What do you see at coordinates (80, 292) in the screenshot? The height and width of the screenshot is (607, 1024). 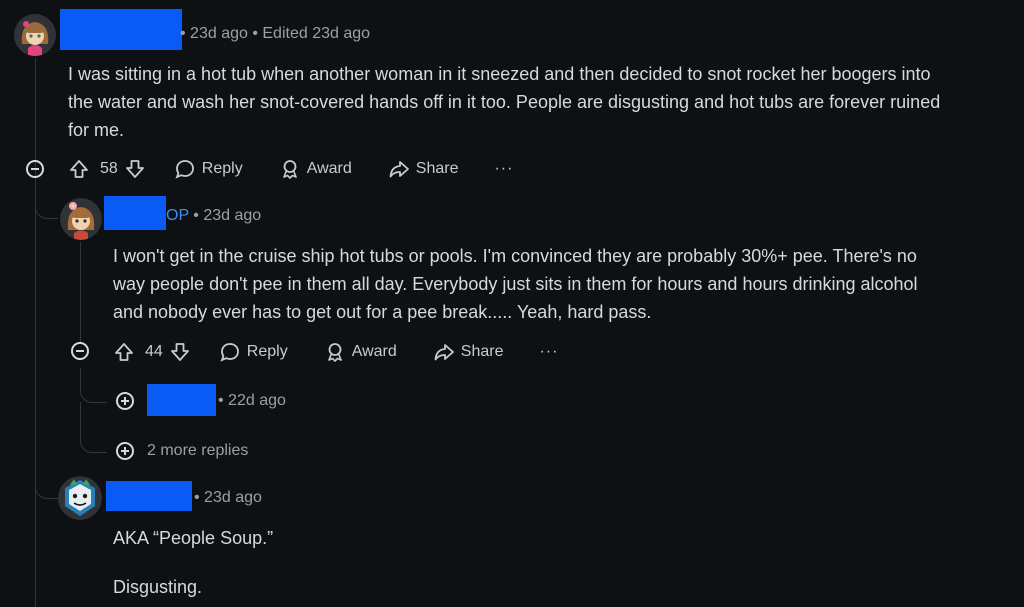 I see `thread-line-reply` at bounding box center [80, 292].